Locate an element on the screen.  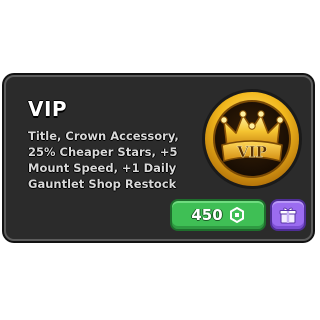
gift-button is located at coordinates (288, 215).